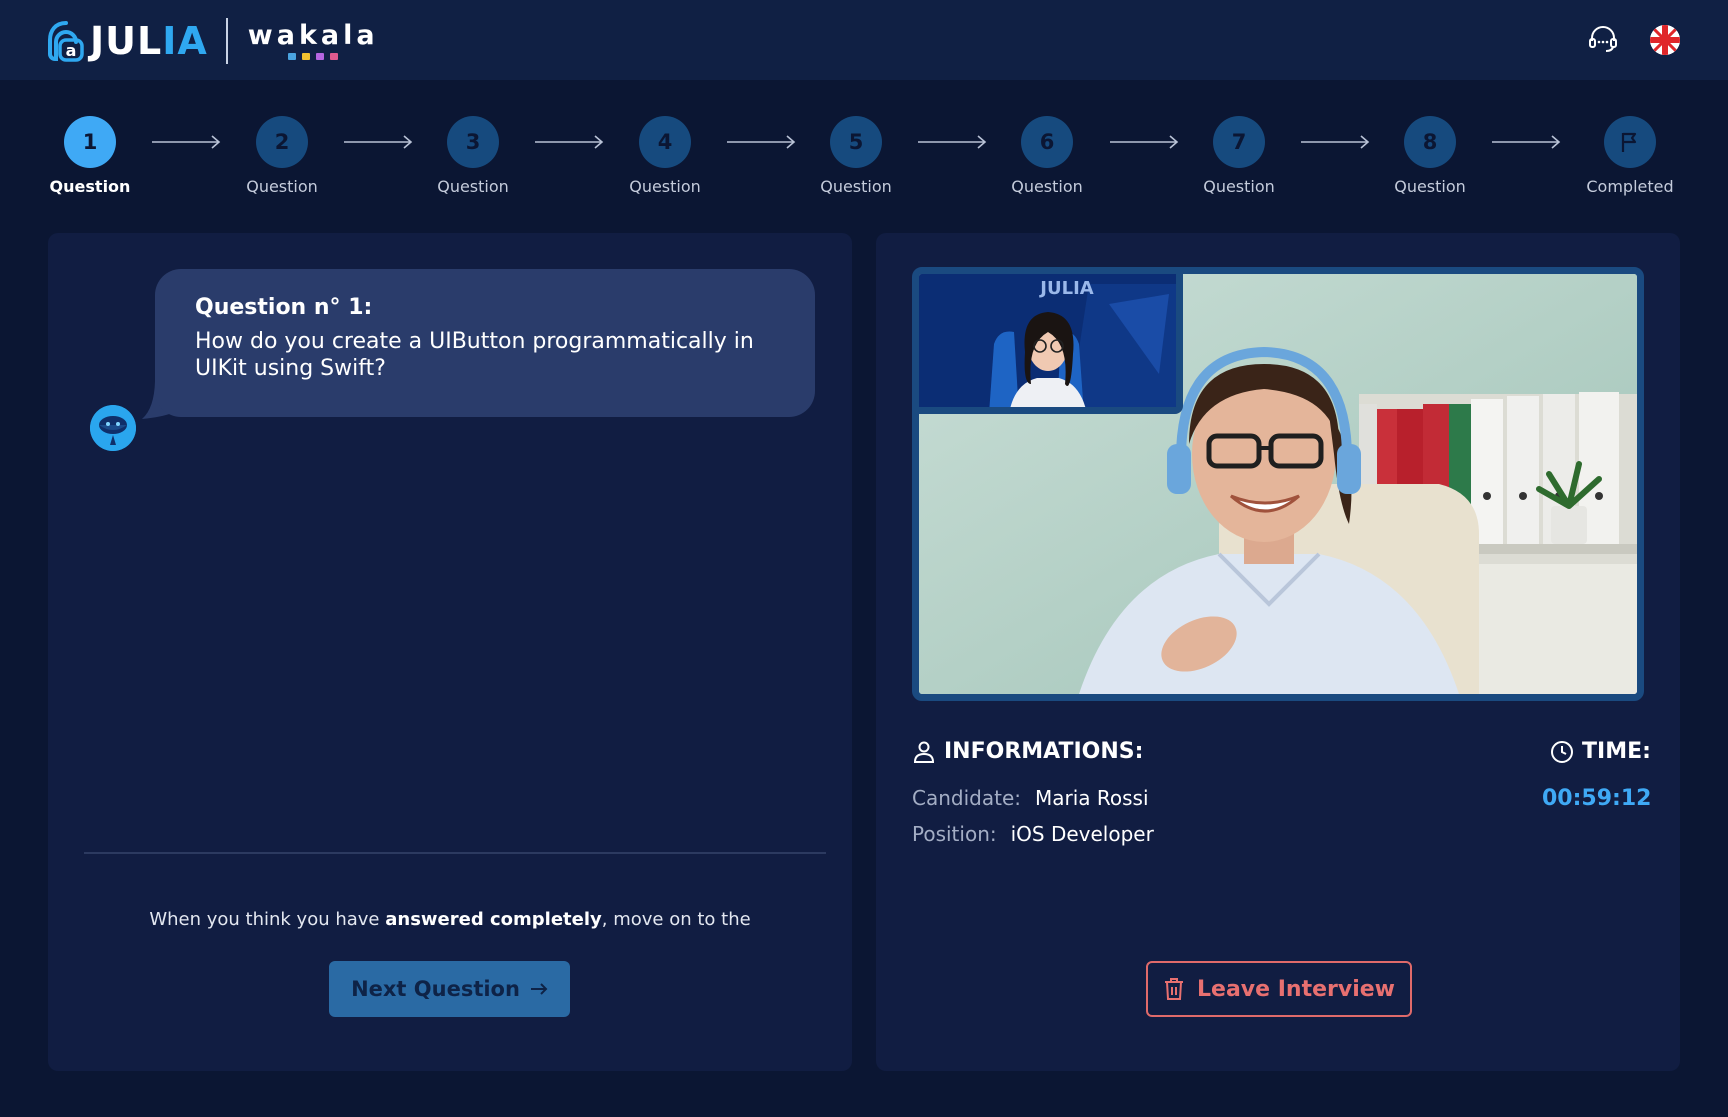 The width and height of the screenshot is (1728, 1117). I want to click on step-5: 5 Question, so click(856, 156).